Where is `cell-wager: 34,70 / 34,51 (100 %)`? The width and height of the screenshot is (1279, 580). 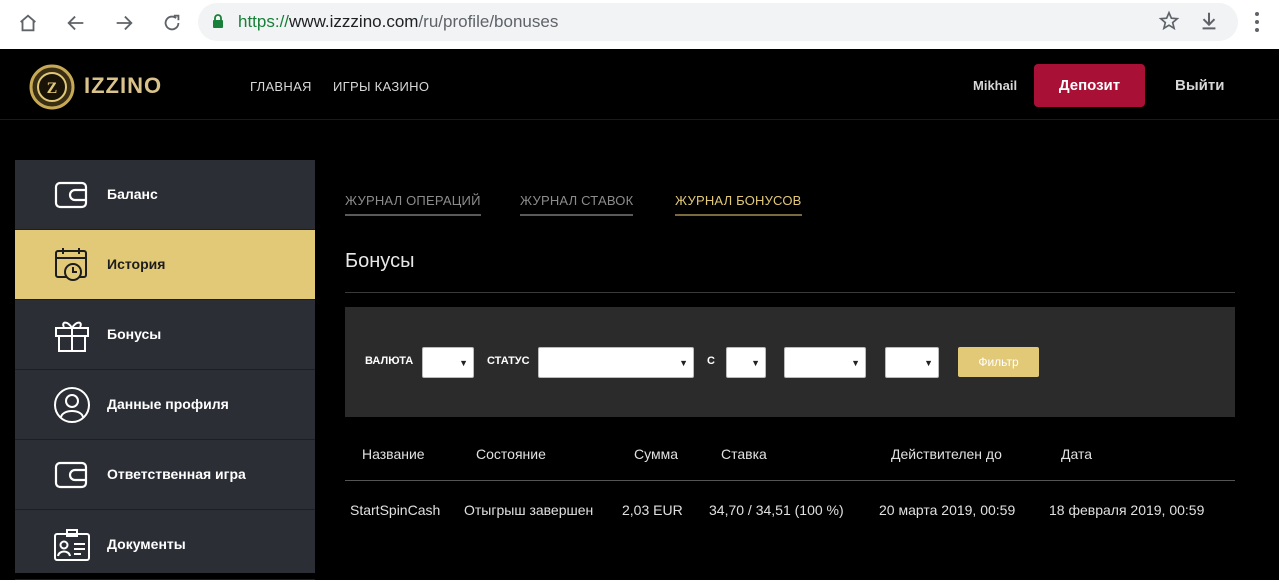
cell-wager: 34,70 / 34,51 (100 %) is located at coordinates (776, 510).